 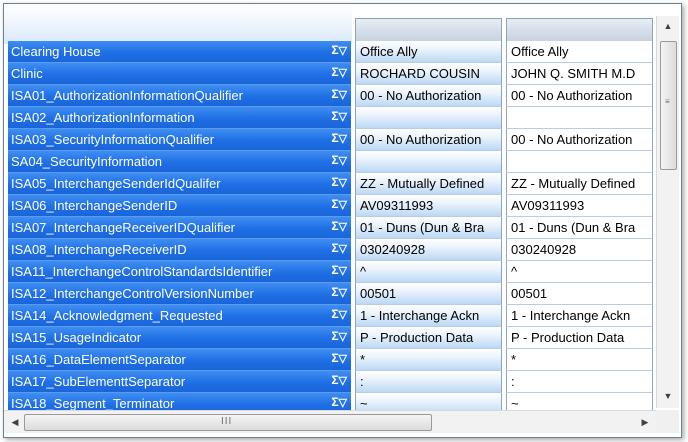 What do you see at coordinates (667, 212) in the screenshot?
I see `vertical-scrollbar: ▲ ≡ ▼` at bounding box center [667, 212].